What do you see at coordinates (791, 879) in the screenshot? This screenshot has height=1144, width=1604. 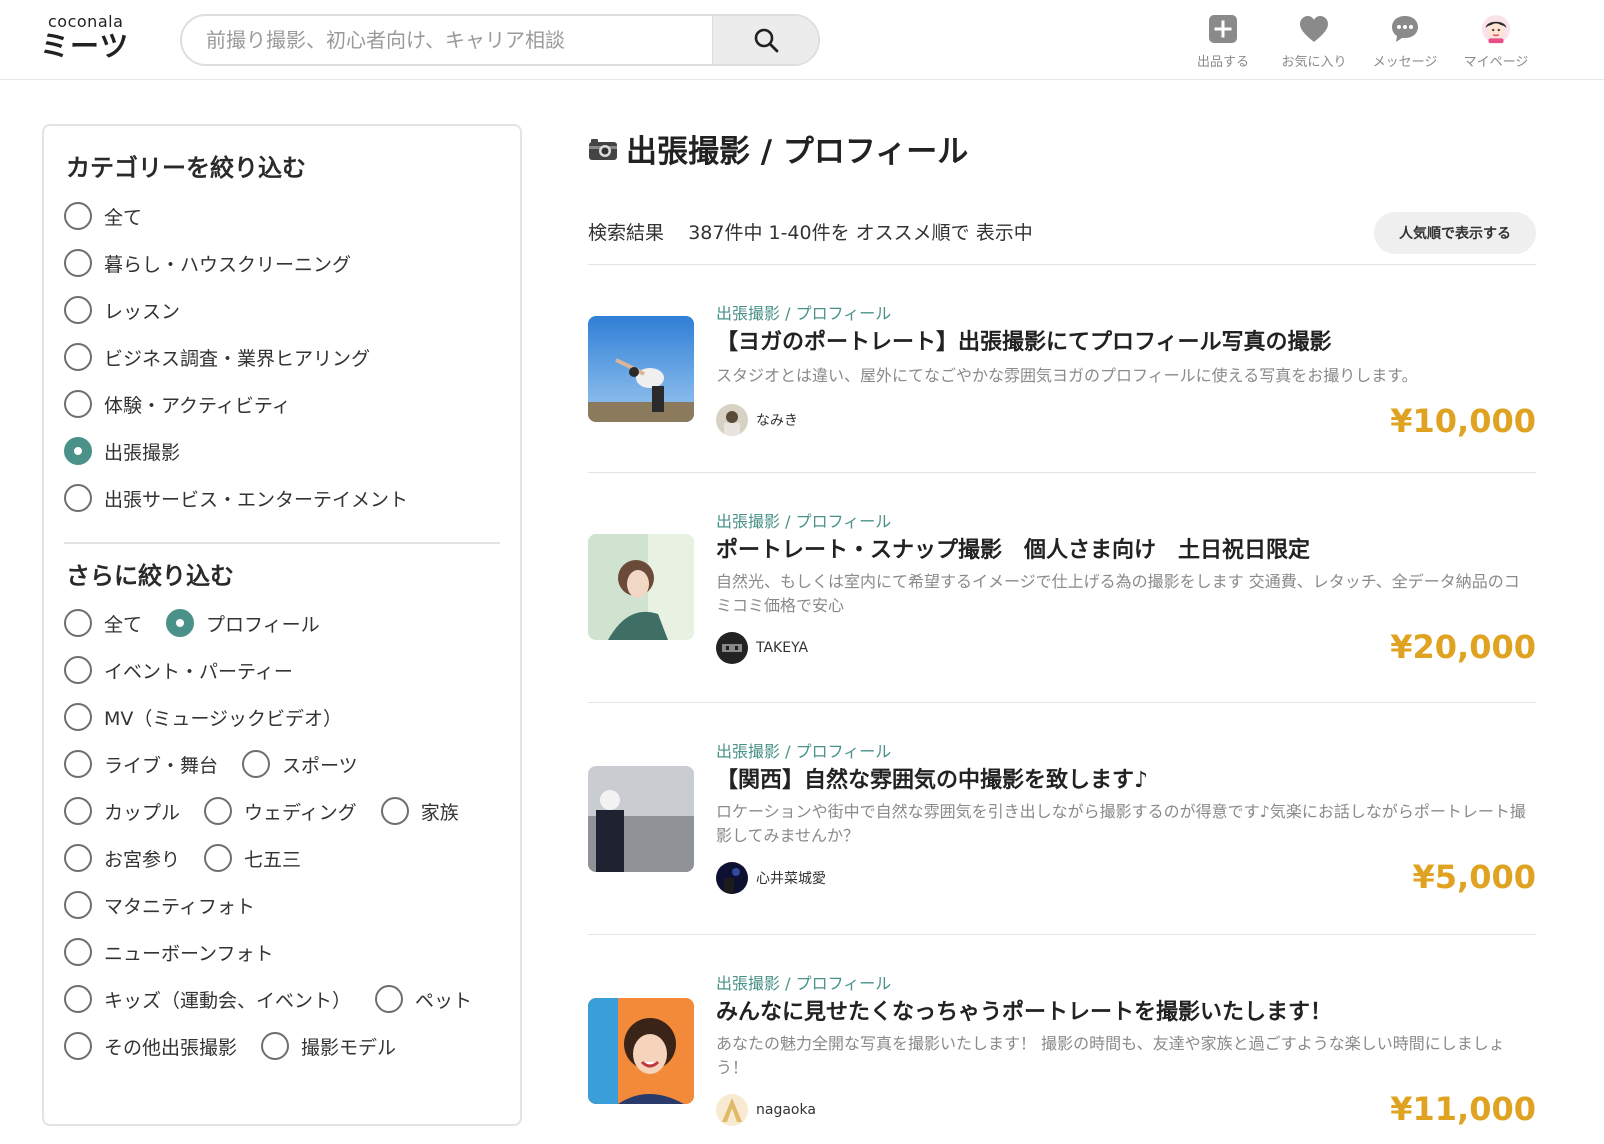 I see `seller-name: 心井菜城愛` at bounding box center [791, 879].